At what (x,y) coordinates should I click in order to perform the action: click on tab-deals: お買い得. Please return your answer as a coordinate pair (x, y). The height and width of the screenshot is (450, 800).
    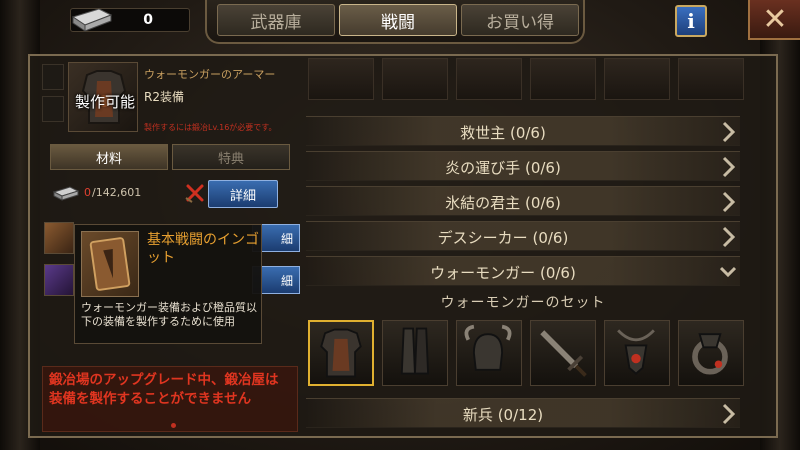
    Looking at the image, I should click on (520, 20).